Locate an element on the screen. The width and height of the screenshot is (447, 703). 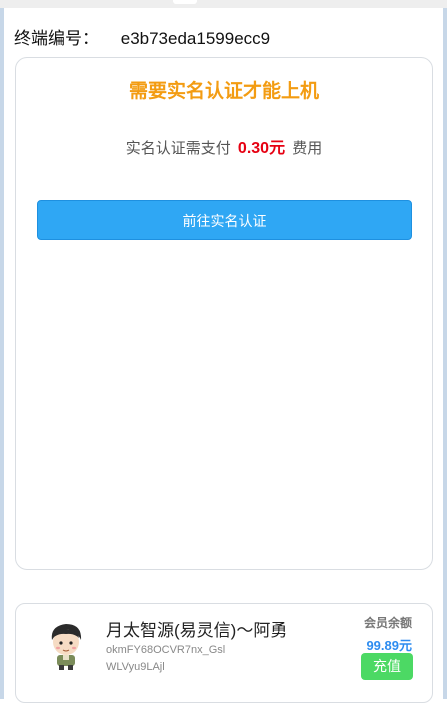
desc-prefix: 实名认证需支付 is located at coordinates (178, 148).